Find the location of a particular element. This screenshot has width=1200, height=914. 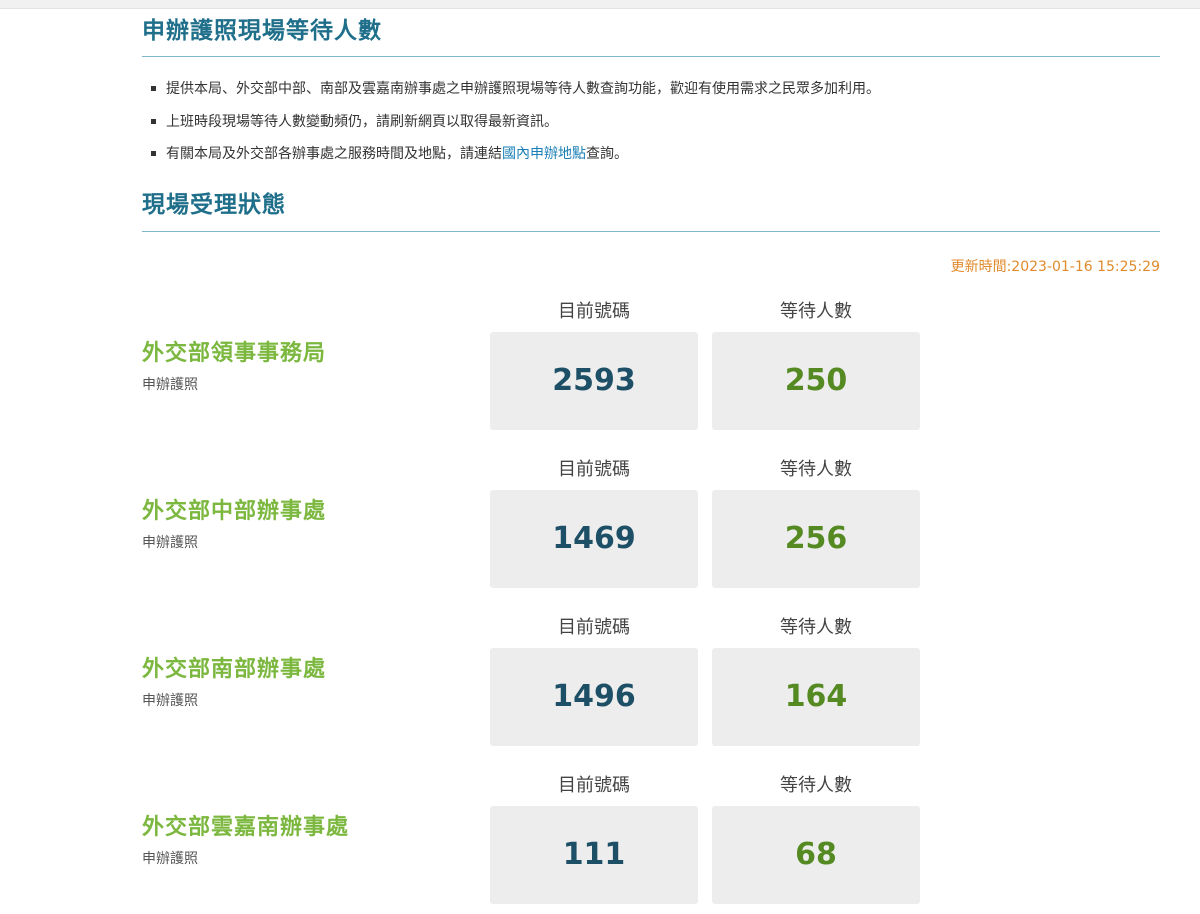

waiting-count-value: 250 is located at coordinates (816, 381).